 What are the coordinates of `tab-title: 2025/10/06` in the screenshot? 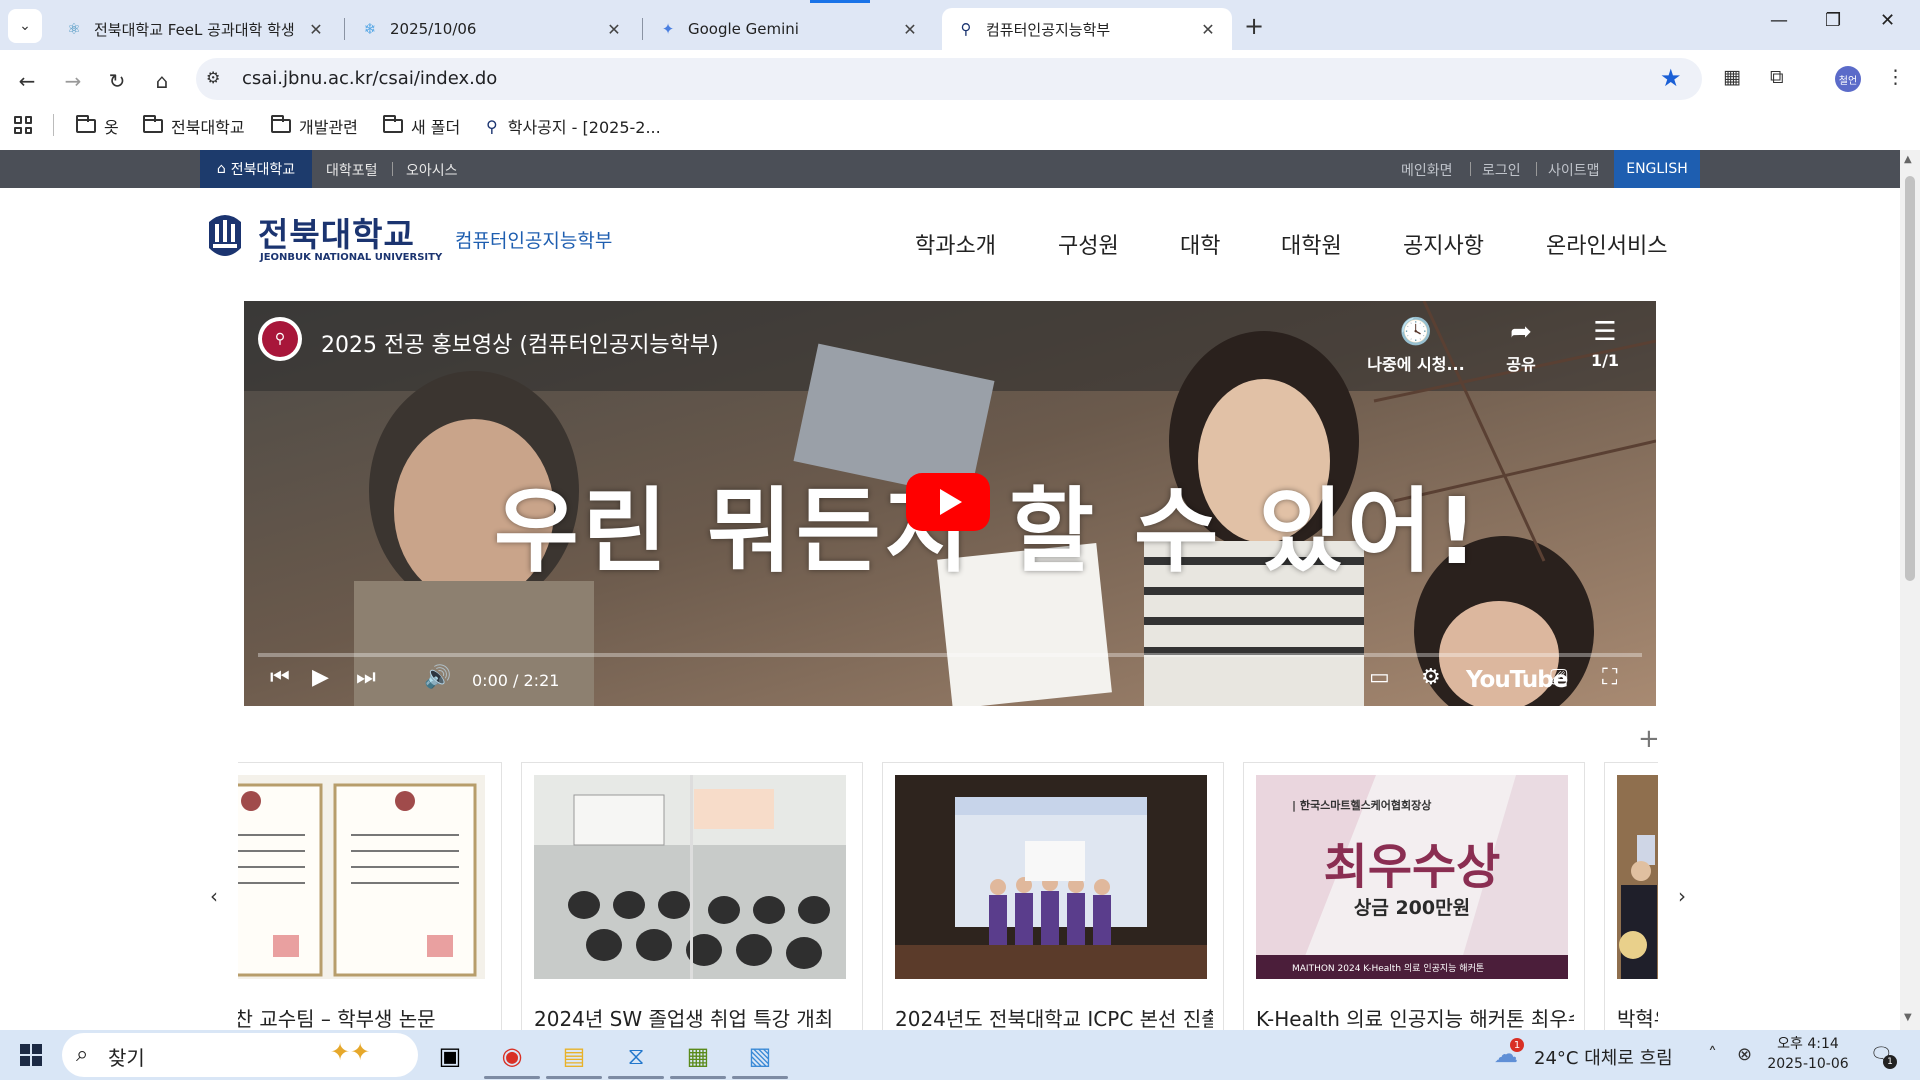 It's located at (433, 29).